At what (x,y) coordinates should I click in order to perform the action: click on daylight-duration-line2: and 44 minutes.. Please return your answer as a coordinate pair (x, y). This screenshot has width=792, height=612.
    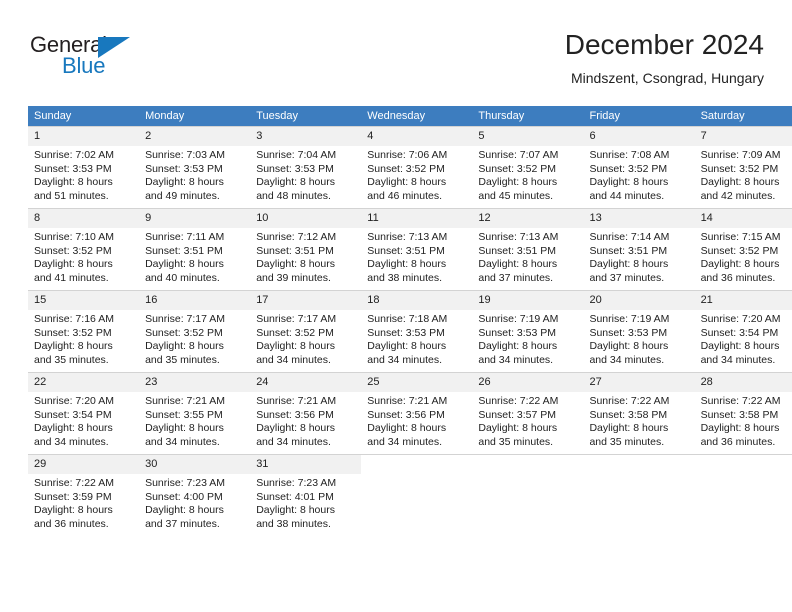
    Looking at the image, I should click on (627, 195).